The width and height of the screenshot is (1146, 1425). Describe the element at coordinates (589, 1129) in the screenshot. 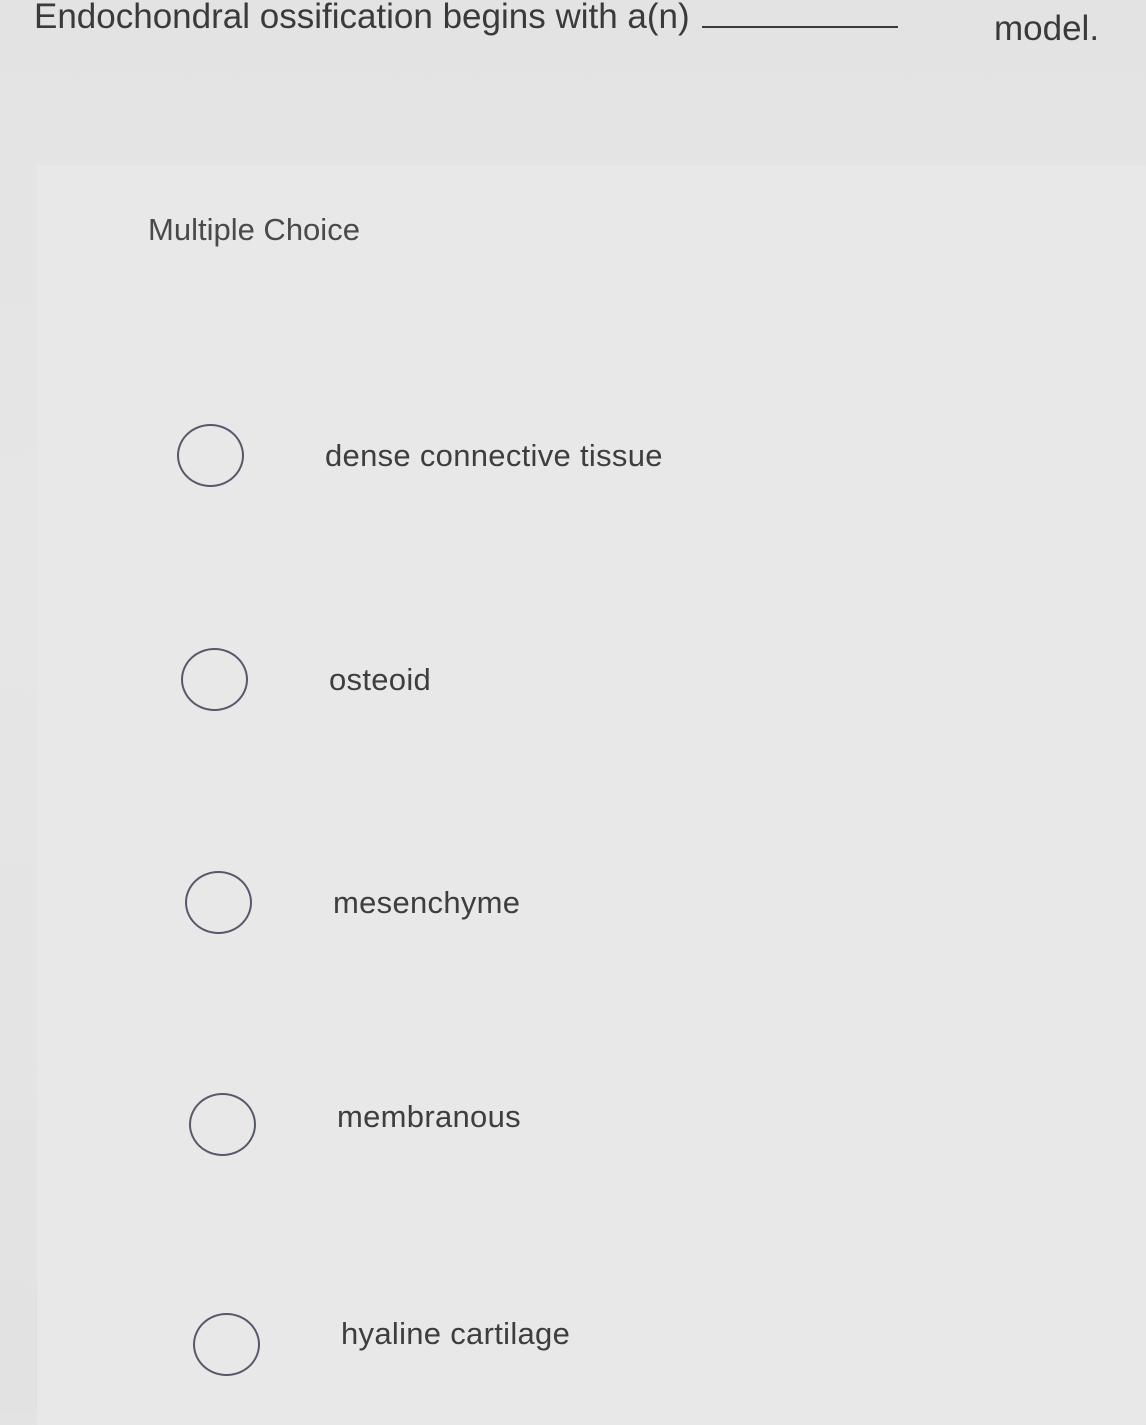

I see `option-membranous: membranous` at that location.